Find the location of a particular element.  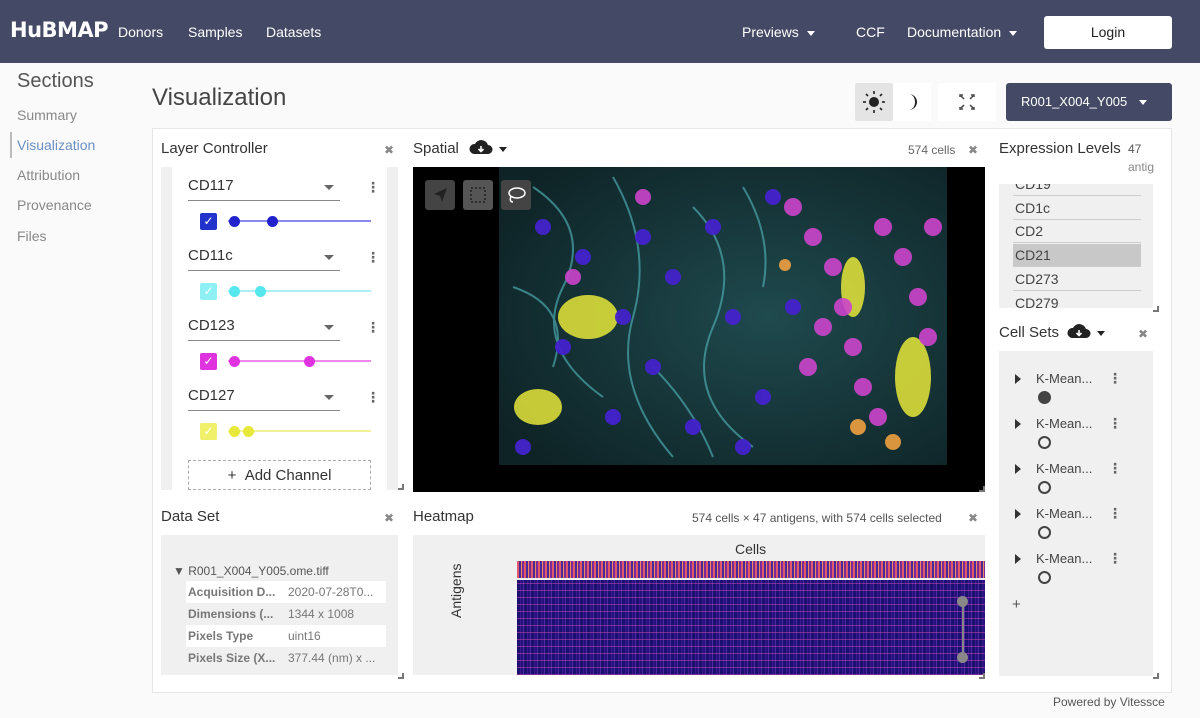

dark-theme-button is located at coordinates (912, 102).